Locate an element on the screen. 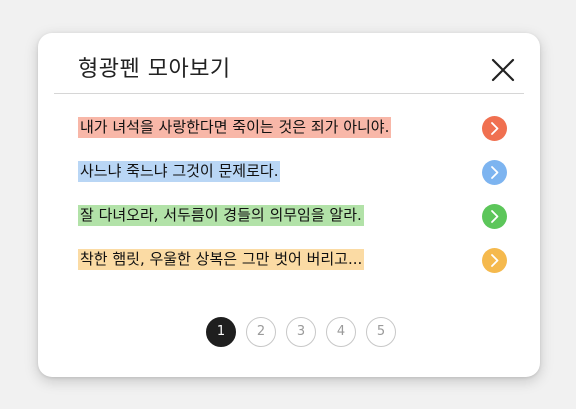 The height and width of the screenshot is (409, 576). close-button is located at coordinates (503, 70).